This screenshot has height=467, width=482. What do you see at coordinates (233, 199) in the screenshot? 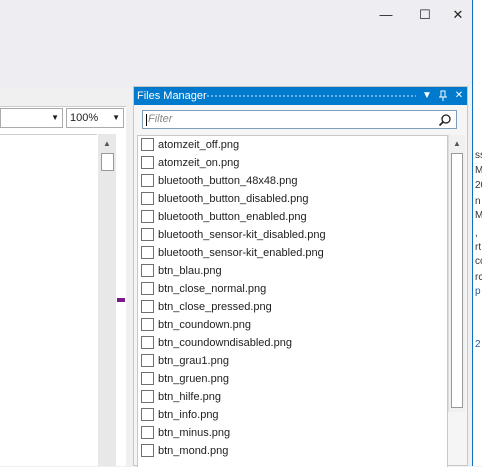
I see `file-name: bluetooth_button_disabled.png` at bounding box center [233, 199].